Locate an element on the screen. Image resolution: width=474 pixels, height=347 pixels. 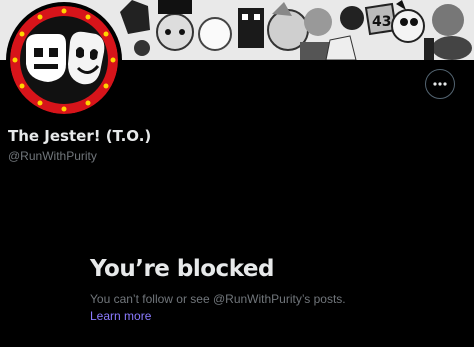
blocked-title: You’re blocked is located at coordinates (182, 269).